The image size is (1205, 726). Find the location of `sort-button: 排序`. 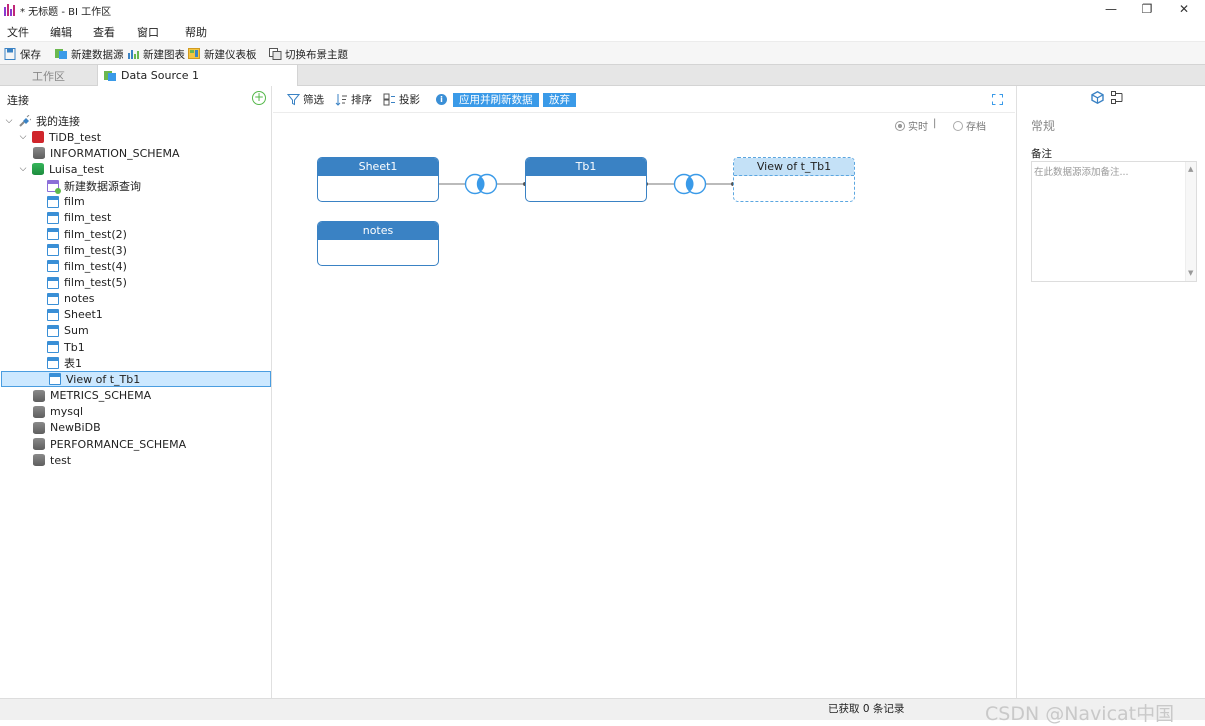

sort-button: 排序 is located at coordinates (353, 99).